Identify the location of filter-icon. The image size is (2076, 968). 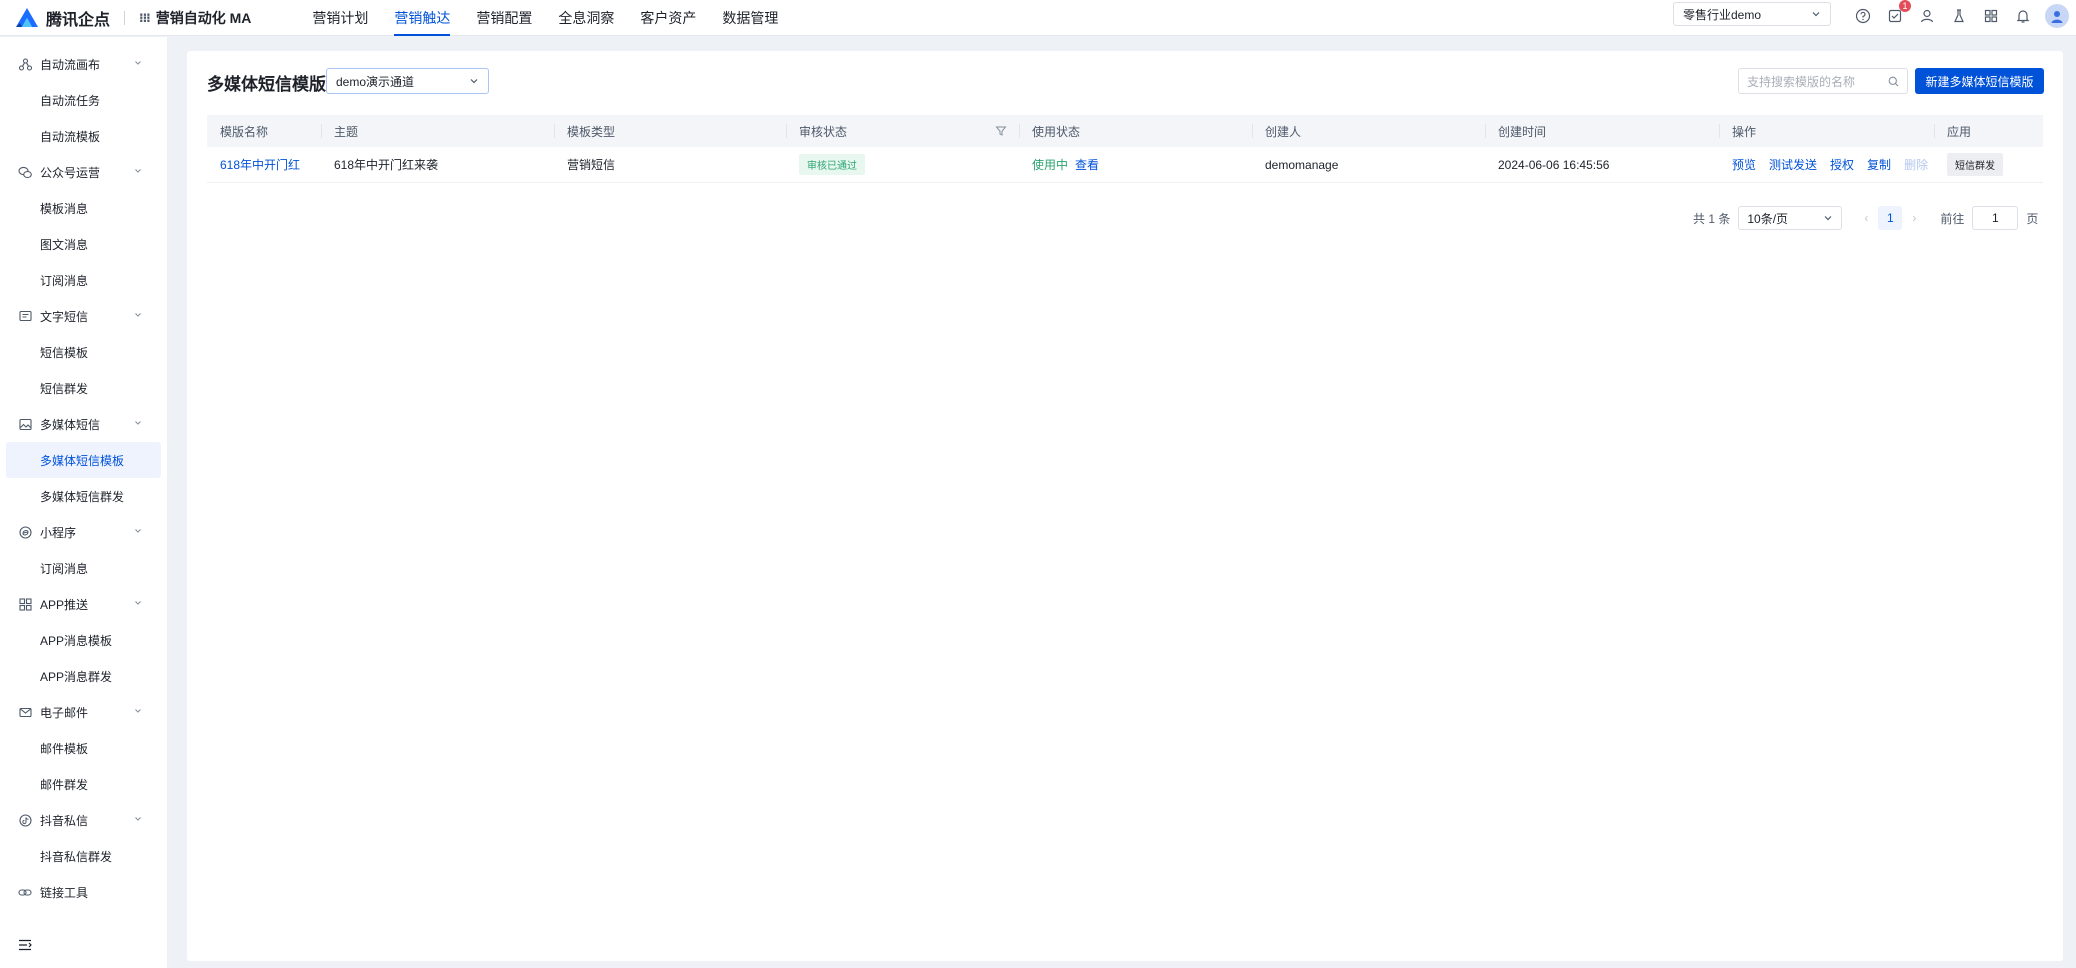
(1001, 131).